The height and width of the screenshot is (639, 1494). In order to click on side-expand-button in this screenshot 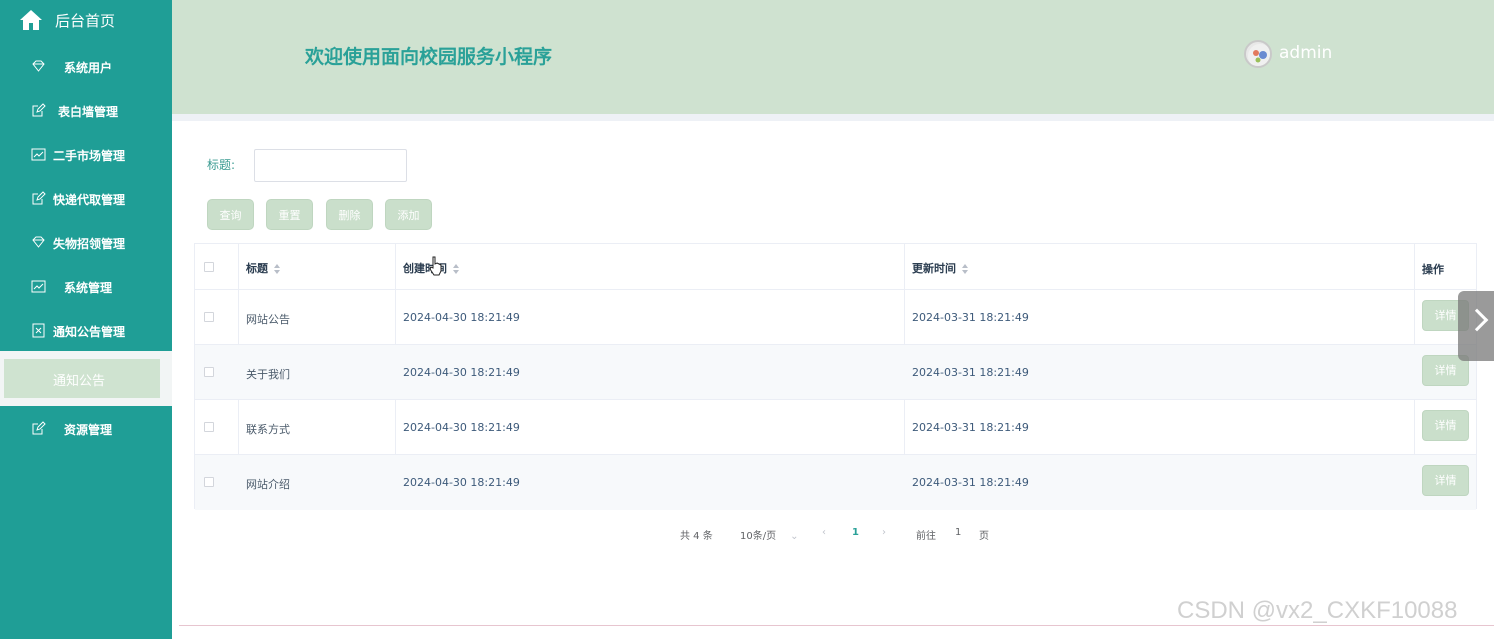, I will do `click(1476, 326)`.